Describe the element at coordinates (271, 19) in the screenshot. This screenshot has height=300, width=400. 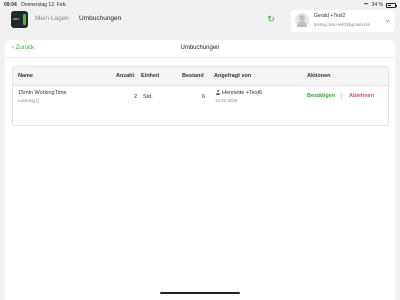
I see `refresh-icon: ↻` at that location.